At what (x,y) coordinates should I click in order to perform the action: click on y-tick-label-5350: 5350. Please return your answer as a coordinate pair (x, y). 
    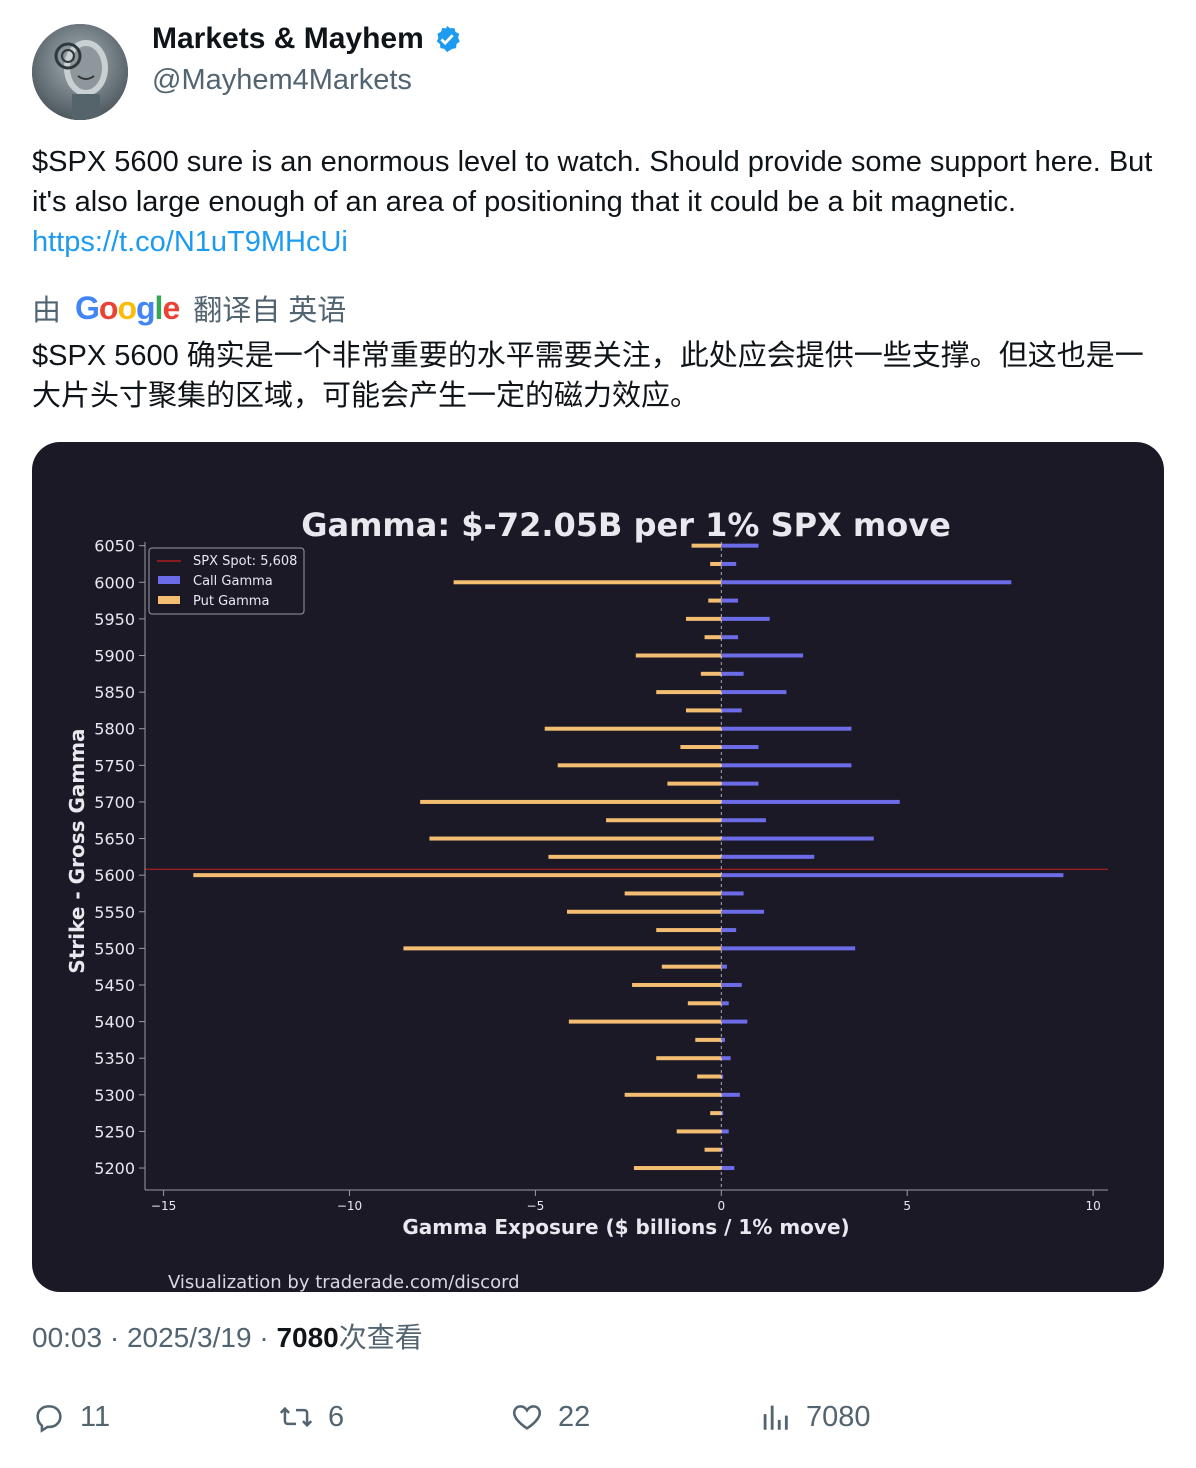
    Looking at the image, I should click on (114, 1058).